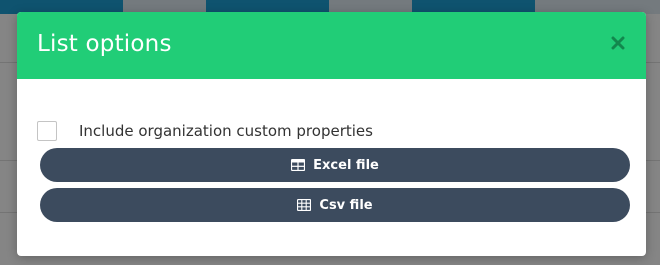  What do you see at coordinates (47, 131) in the screenshot?
I see `custom-properties-checkbox` at bounding box center [47, 131].